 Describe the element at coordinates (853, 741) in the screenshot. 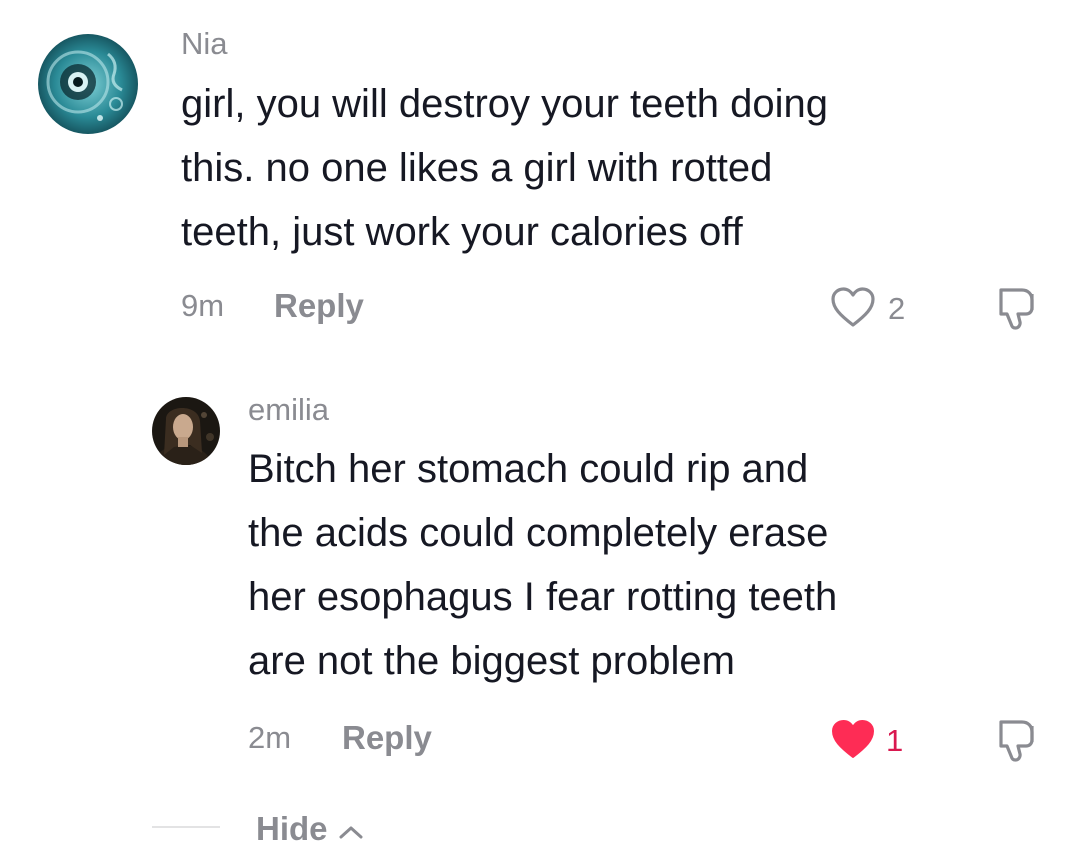

I see `heart-filled-icon` at that location.